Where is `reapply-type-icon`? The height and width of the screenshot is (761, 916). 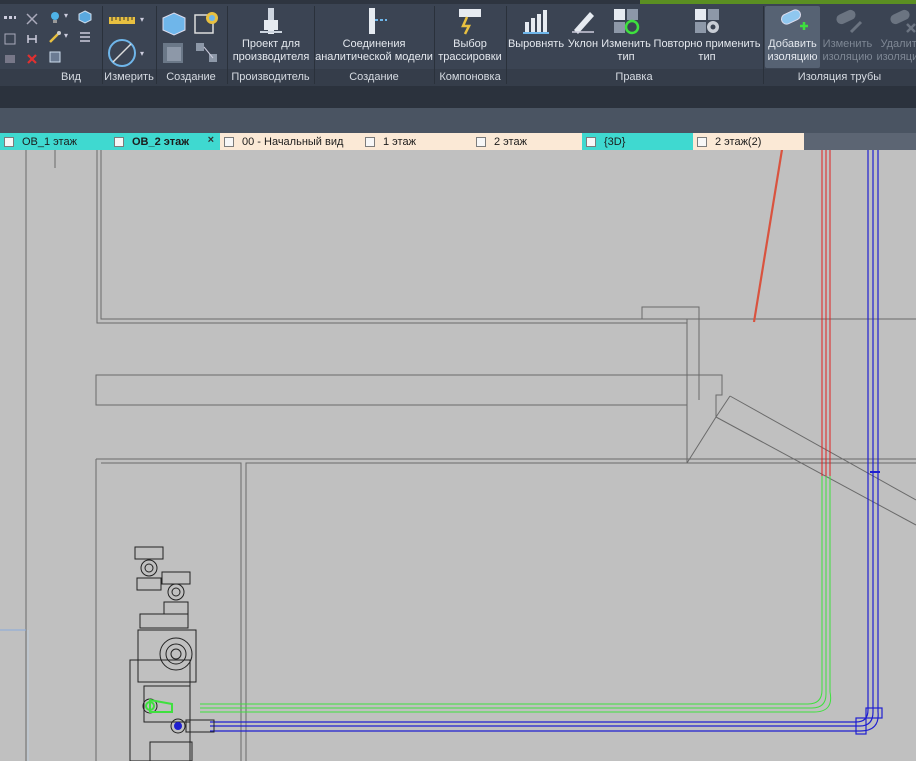 reapply-type-icon is located at coordinates (707, 21).